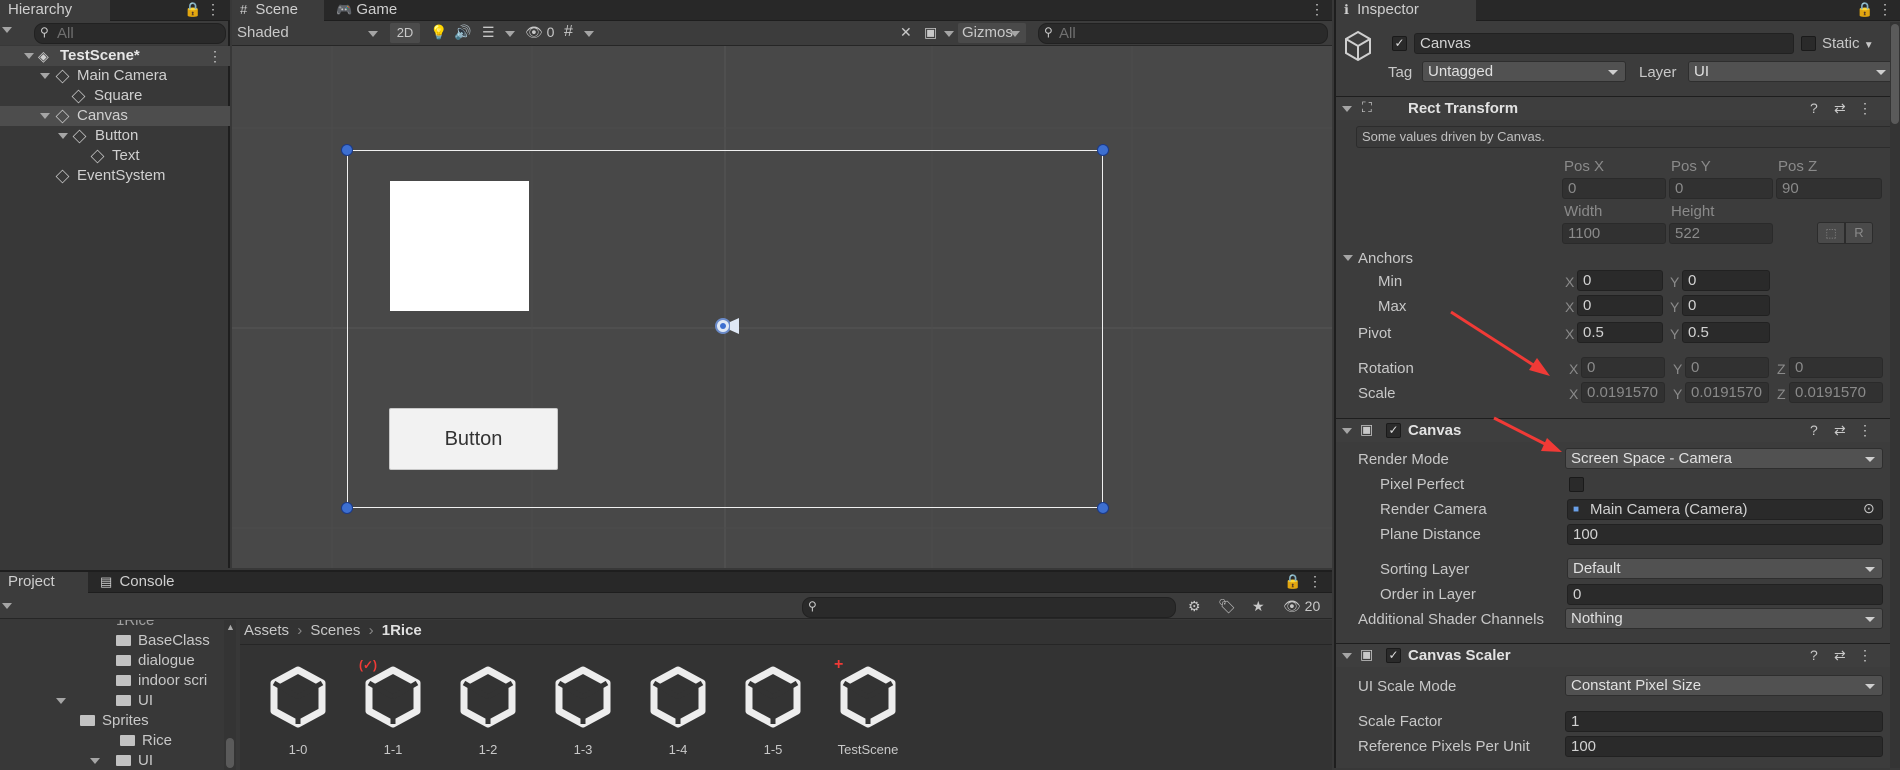 The image size is (1900, 770). What do you see at coordinates (1725, 594) in the screenshot?
I see `order-in-layer-field: 0` at bounding box center [1725, 594].